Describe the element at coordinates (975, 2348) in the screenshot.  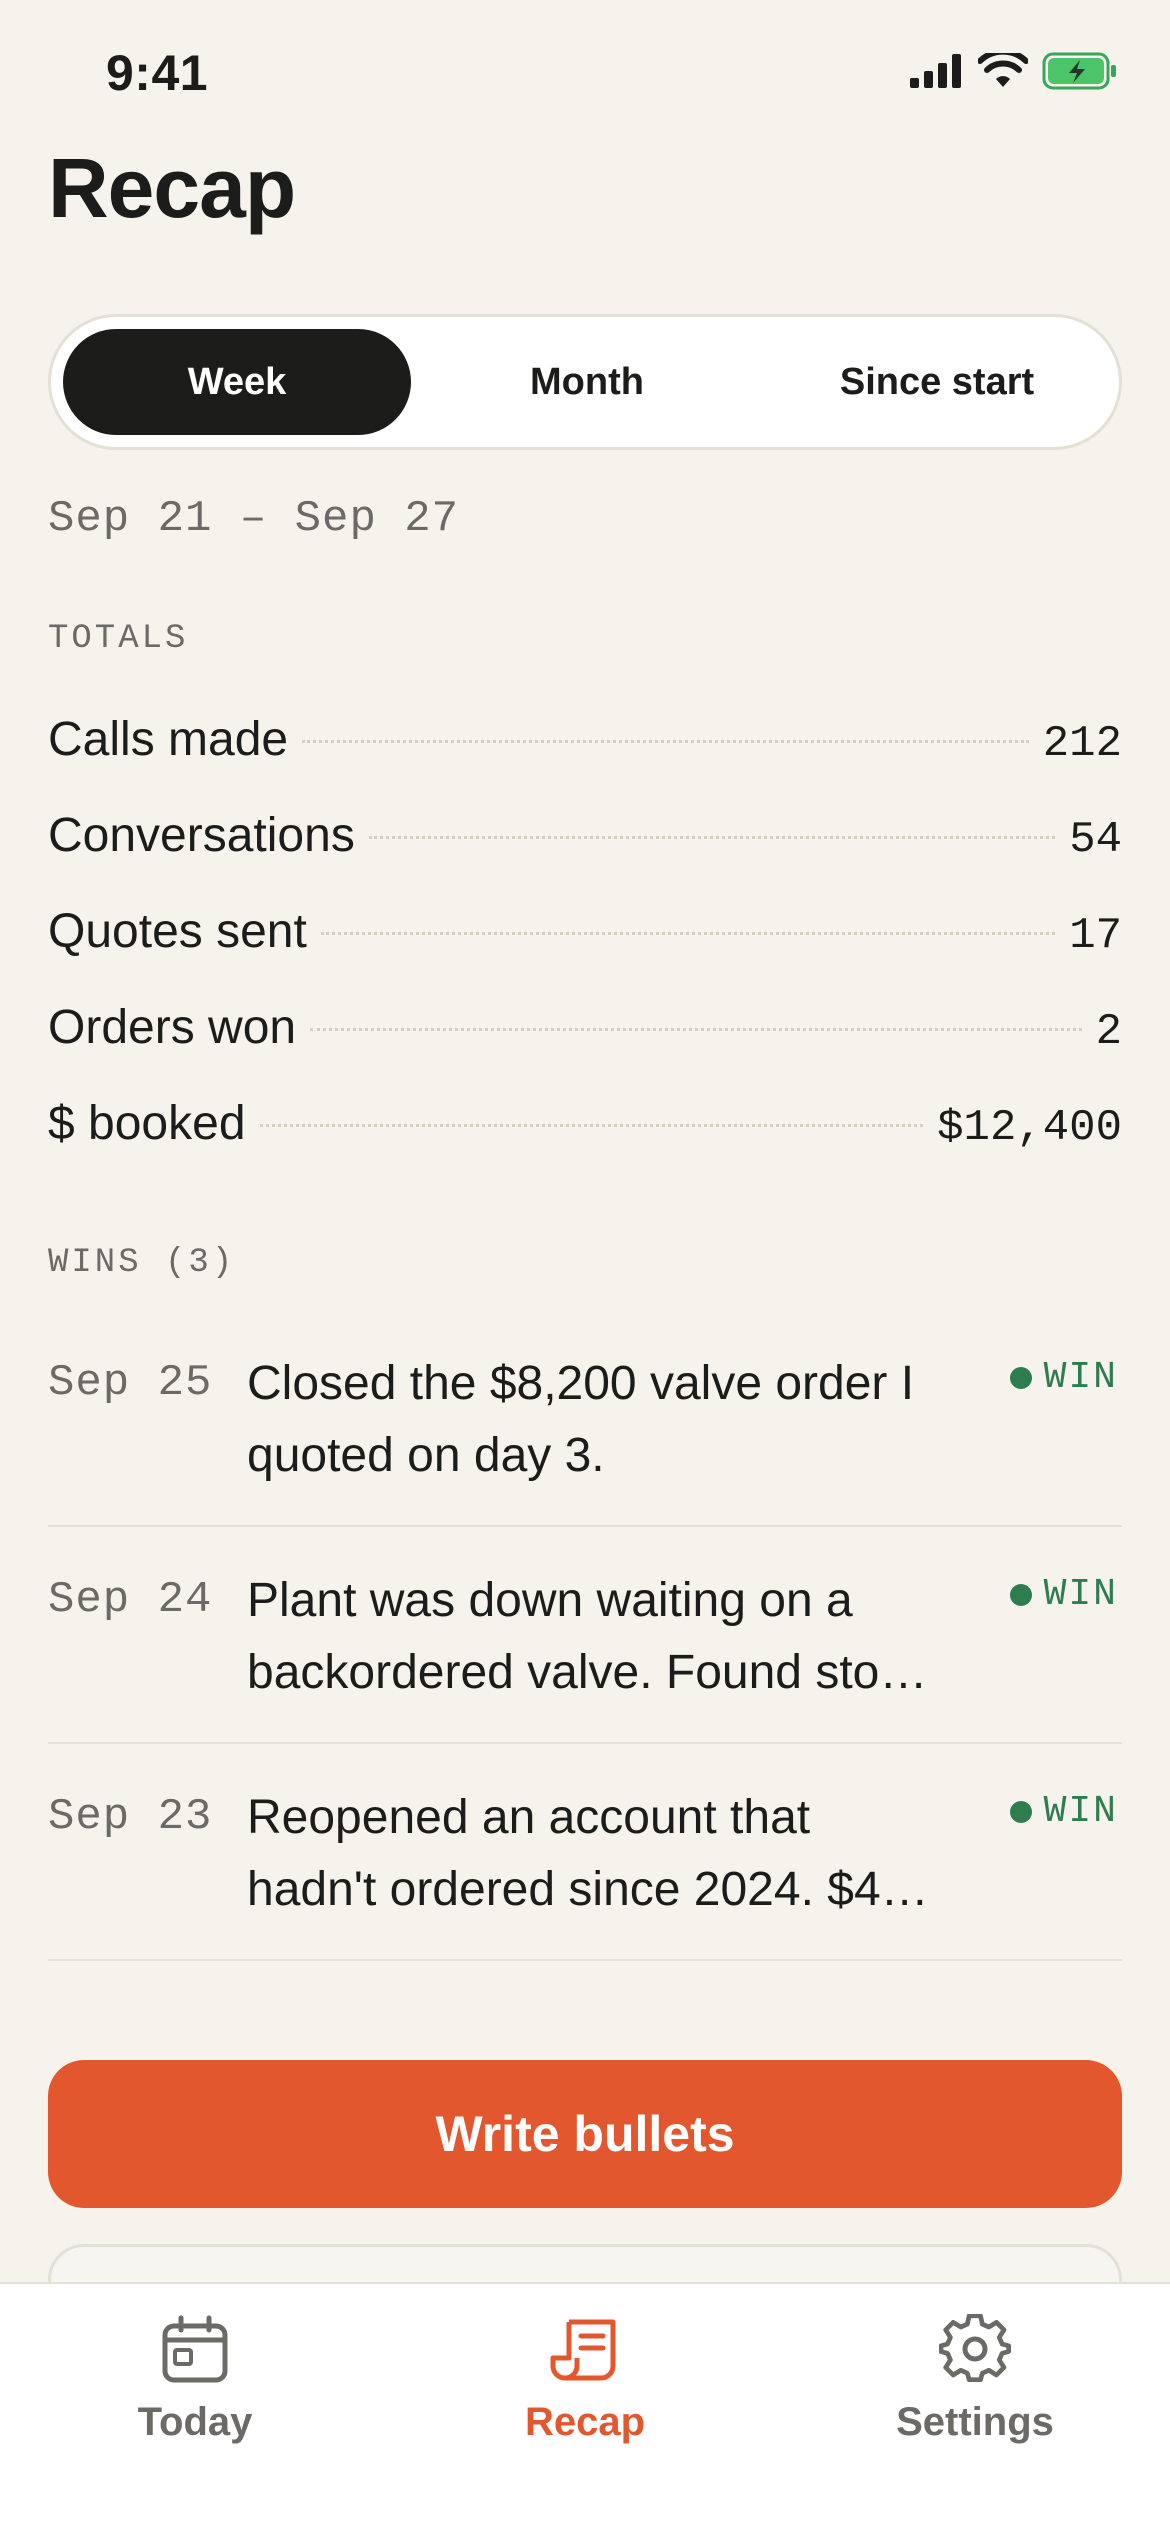
I see `gear-icon` at that location.